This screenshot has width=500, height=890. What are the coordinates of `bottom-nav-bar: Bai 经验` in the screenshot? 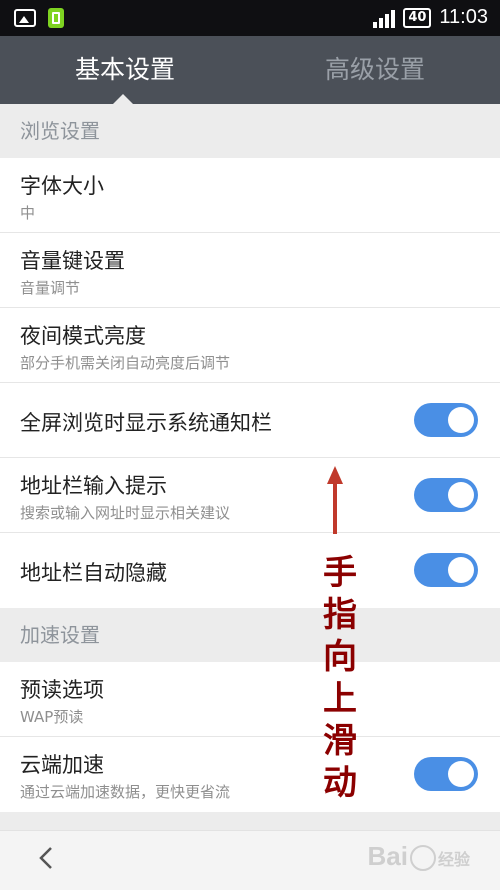 It's located at (250, 860).